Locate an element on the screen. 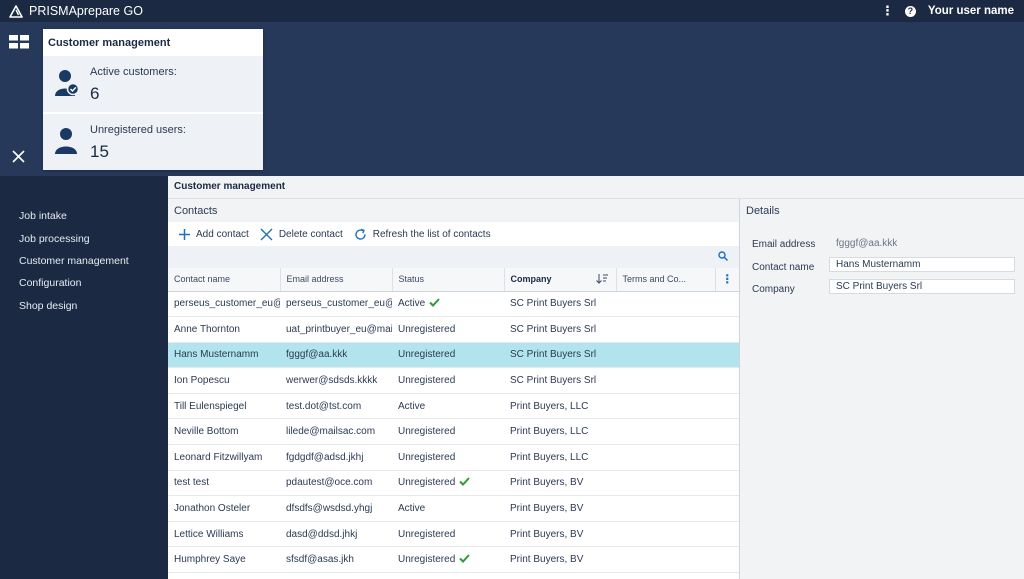  cell-company: SC Print Buyers Srl is located at coordinates (560, 355).